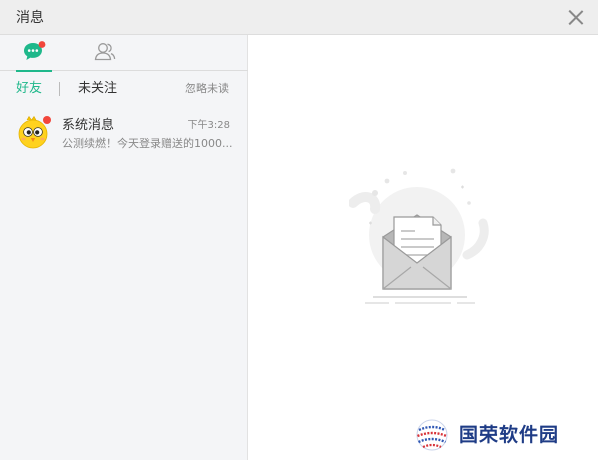 This screenshot has height=460, width=598. I want to click on tab-contacts, so click(105, 53).